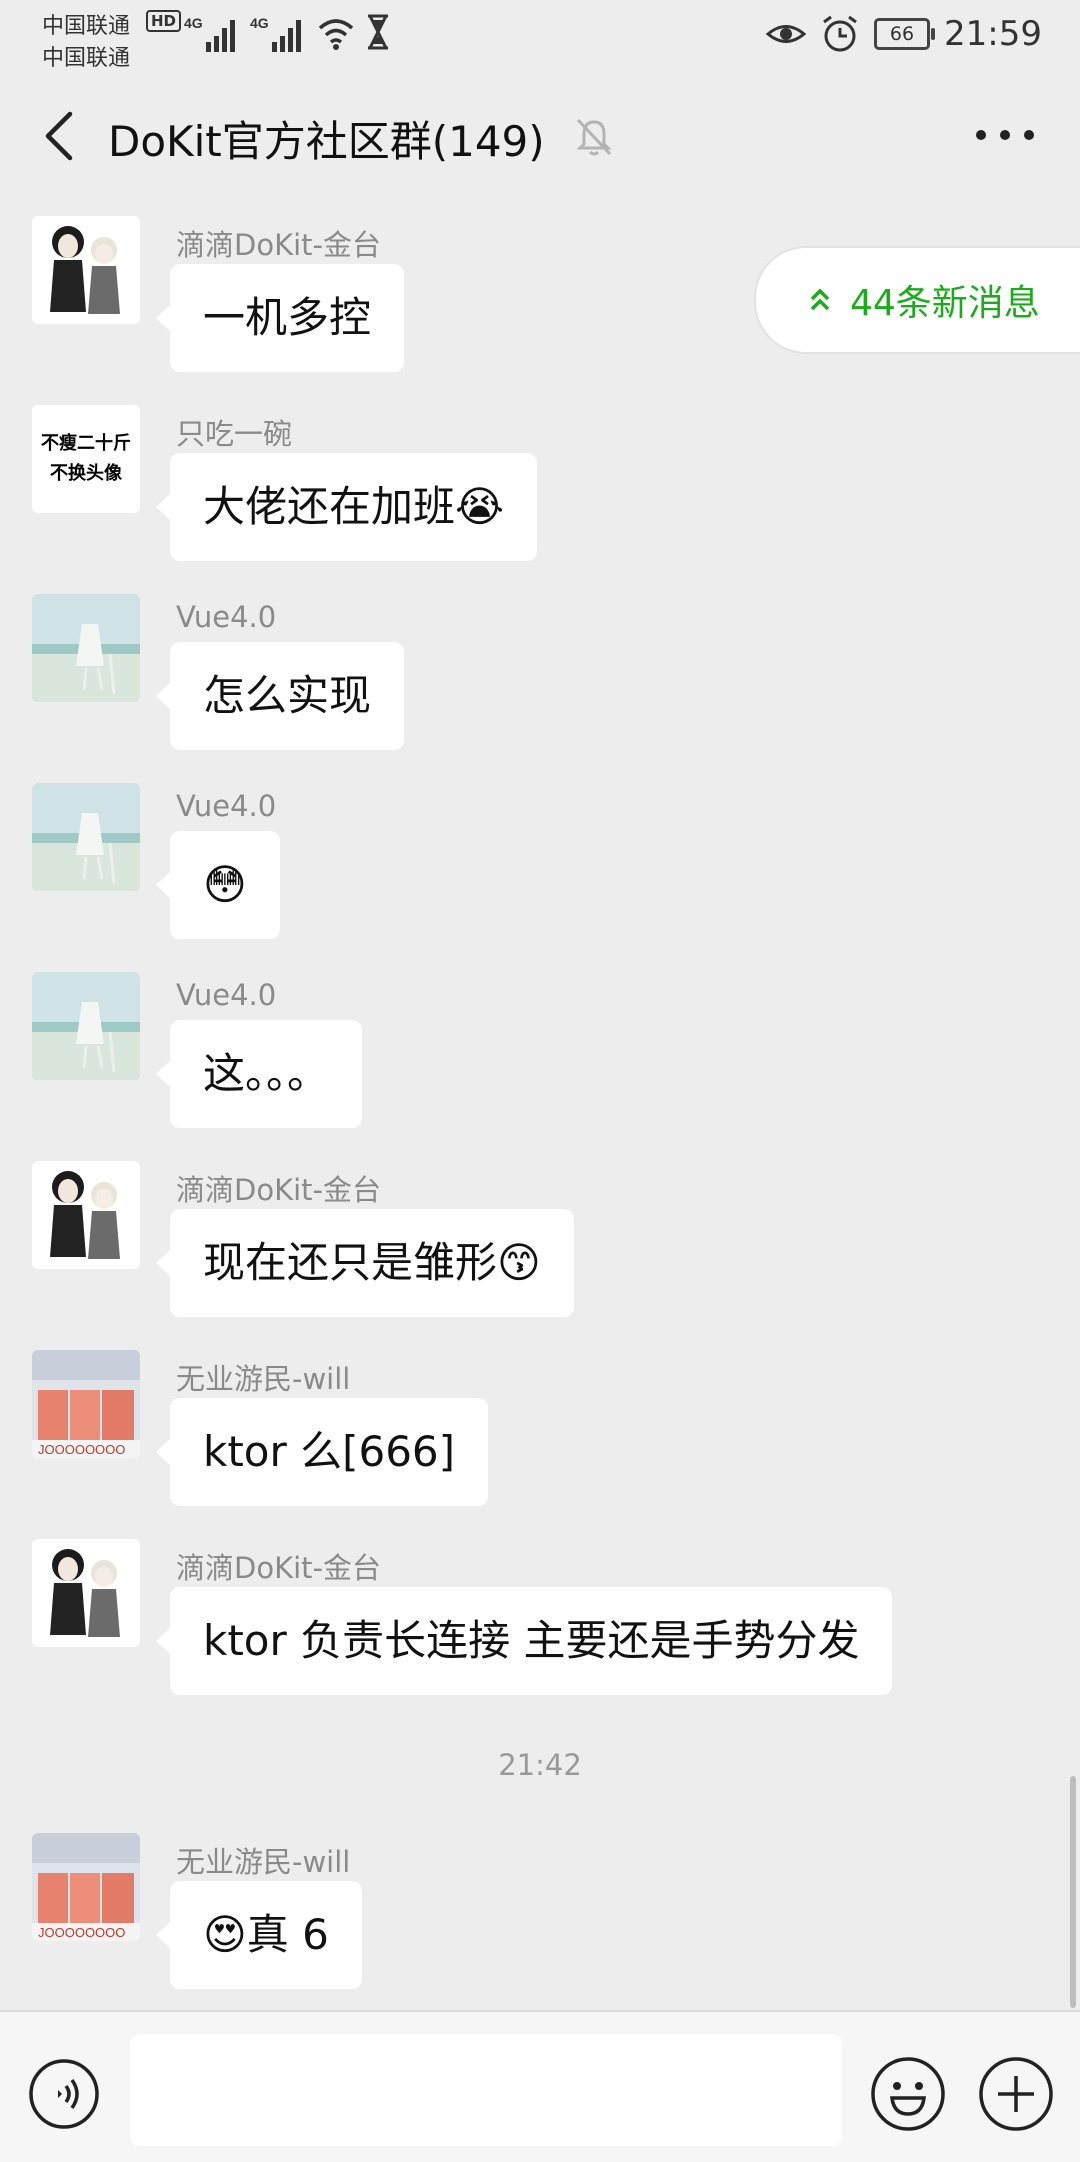 This screenshot has height=2162, width=1080. I want to click on message-text: 这。。。, so click(266, 1073).